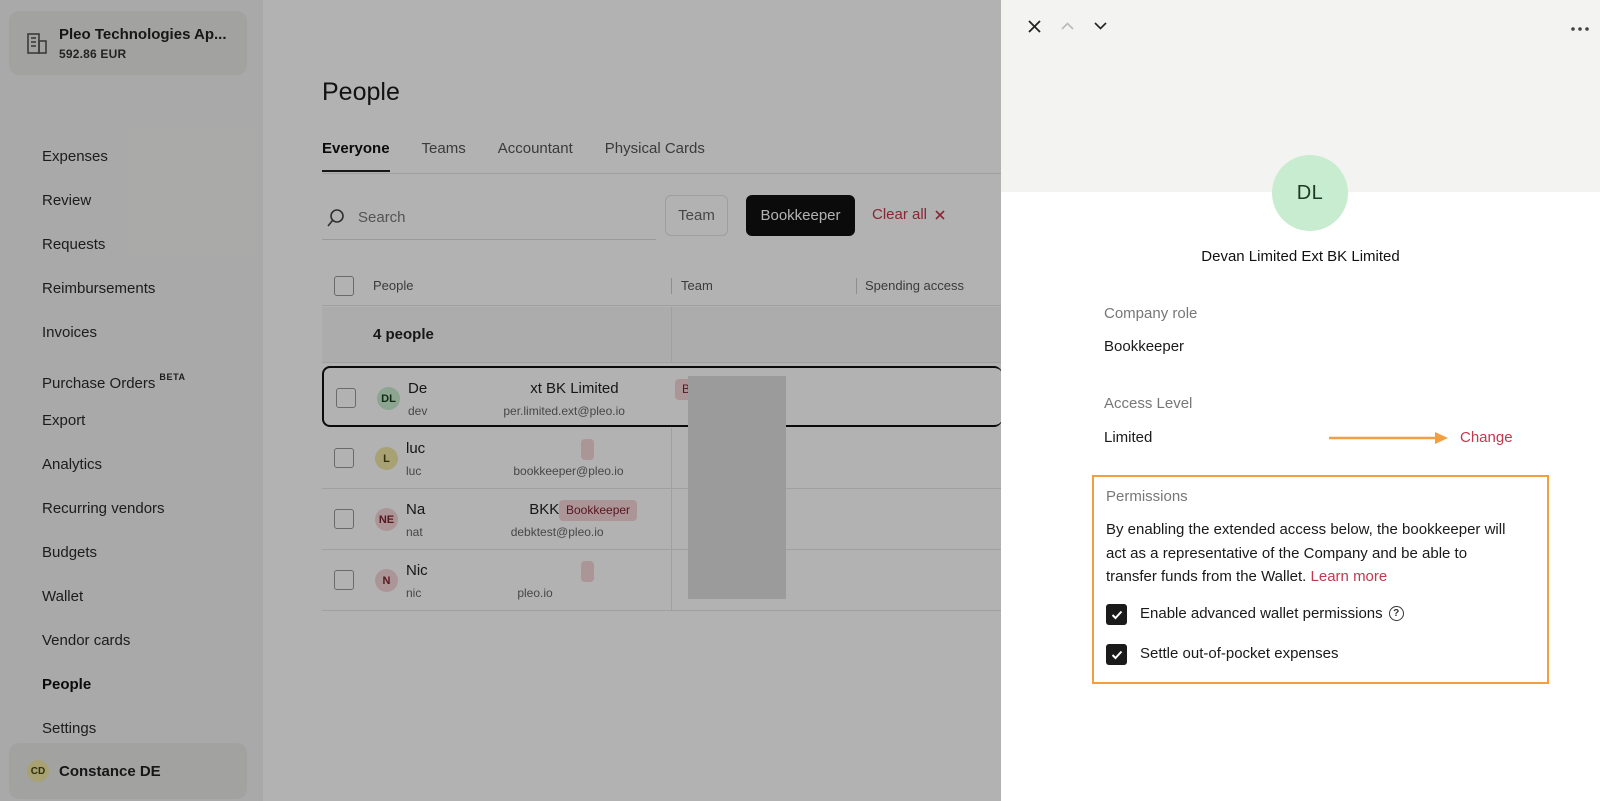 This screenshot has height=801, width=1600. I want to click on company-role-value: Bookkeeper, so click(1144, 346).